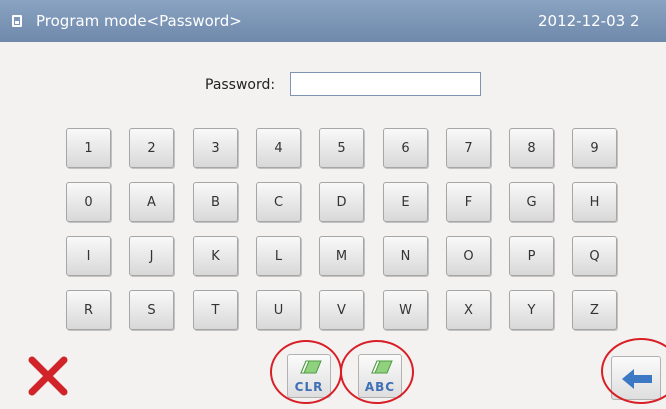  What do you see at coordinates (594, 148) in the screenshot?
I see `key-9: 9` at bounding box center [594, 148].